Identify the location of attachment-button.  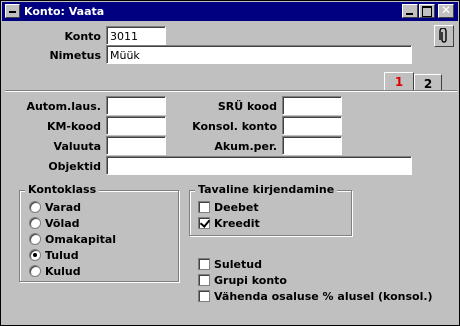
(444, 36).